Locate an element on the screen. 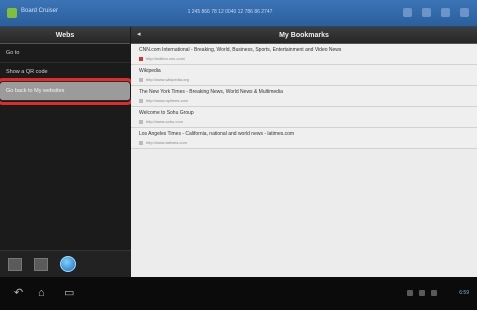  menu-item-show-qr-code: Show a QR code is located at coordinates (65, 72).